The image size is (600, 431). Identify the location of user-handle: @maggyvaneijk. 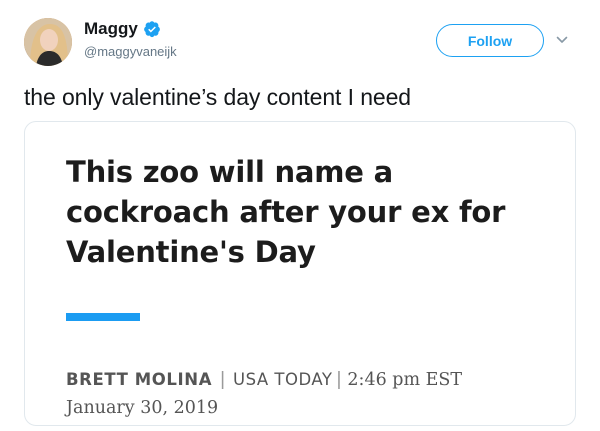
(130, 51).